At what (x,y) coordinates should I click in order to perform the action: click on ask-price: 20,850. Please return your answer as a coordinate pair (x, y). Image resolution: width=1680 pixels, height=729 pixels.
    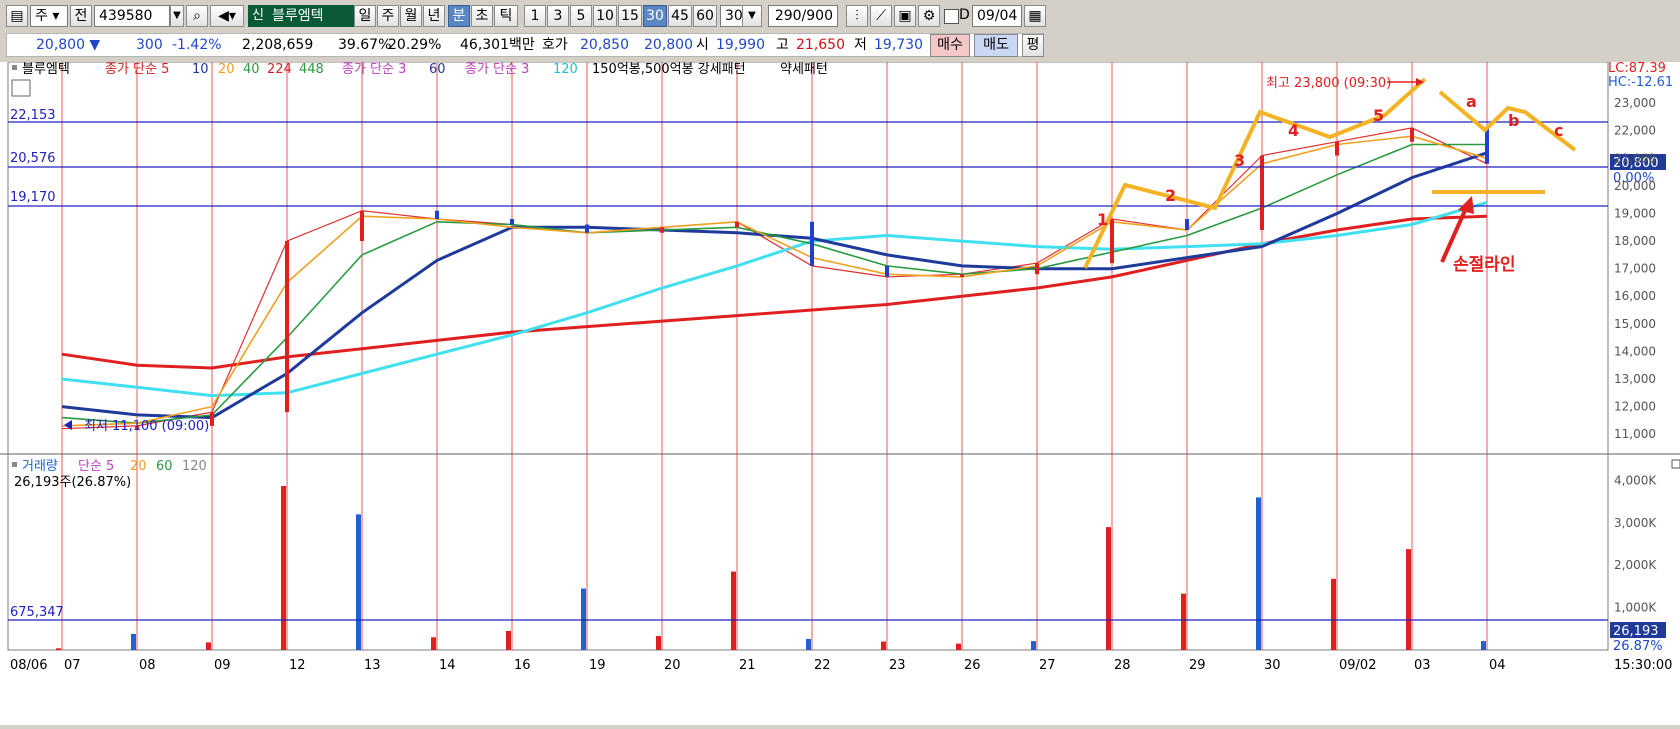
    Looking at the image, I should click on (604, 45).